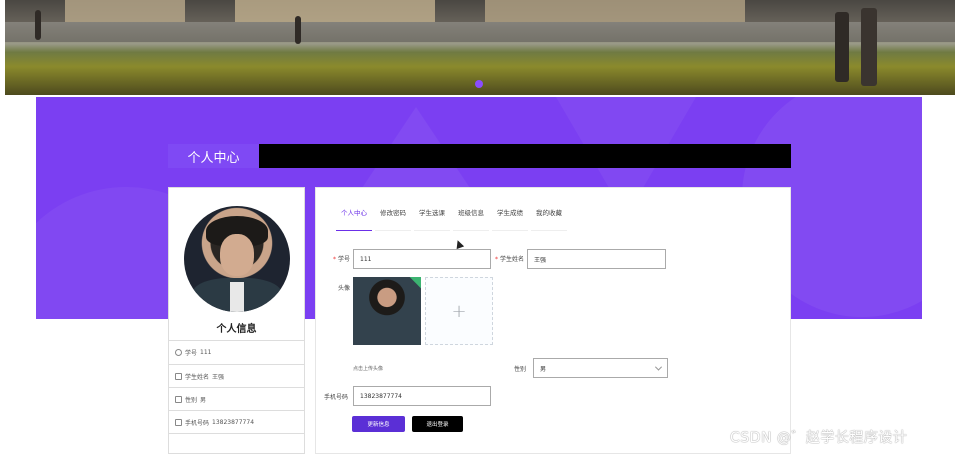 The height and width of the screenshot is (454, 955). What do you see at coordinates (459, 311) in the screenshot?
I see `avatar-upload-button: +` at bounding box center [459, 311].